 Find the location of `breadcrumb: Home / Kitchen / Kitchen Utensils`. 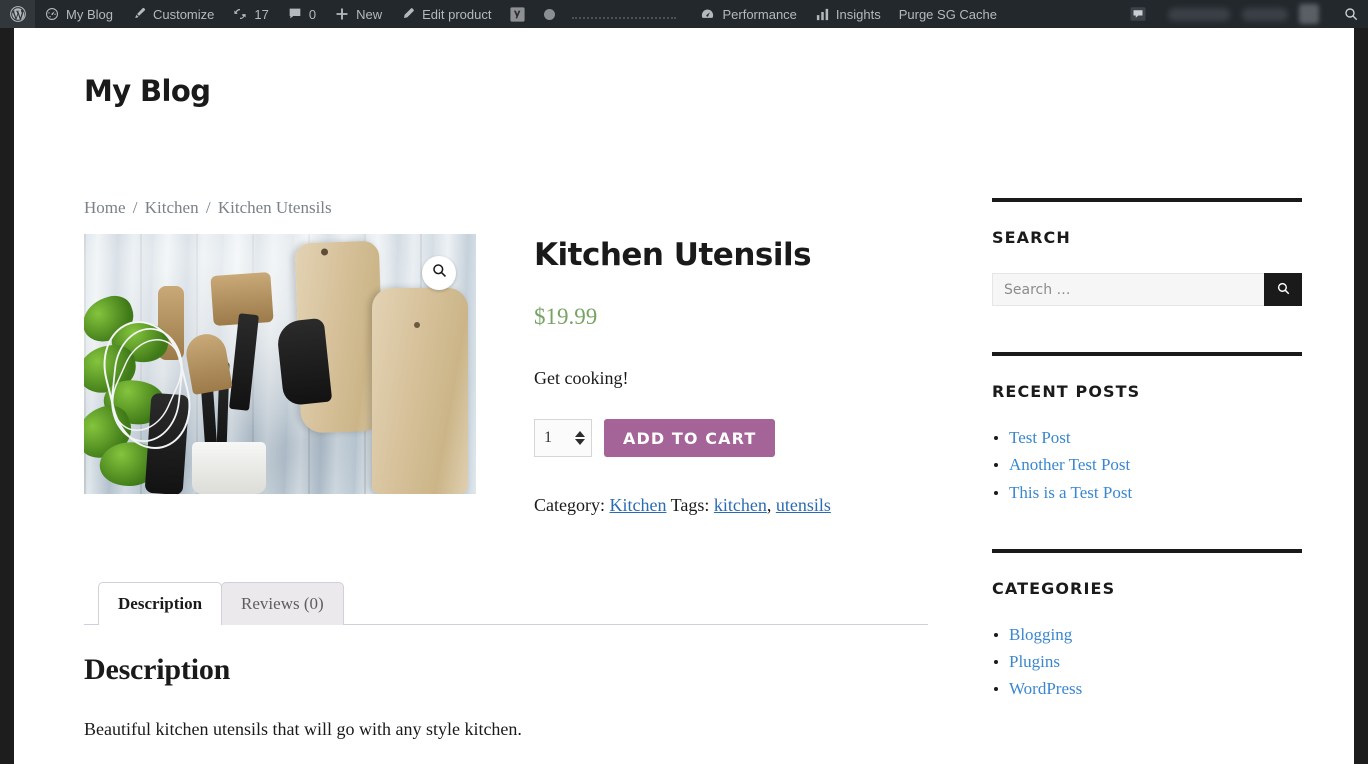

breadcrumb: Home / Kitchen / Kitchen Utensils is located at coordinates (506, 208).